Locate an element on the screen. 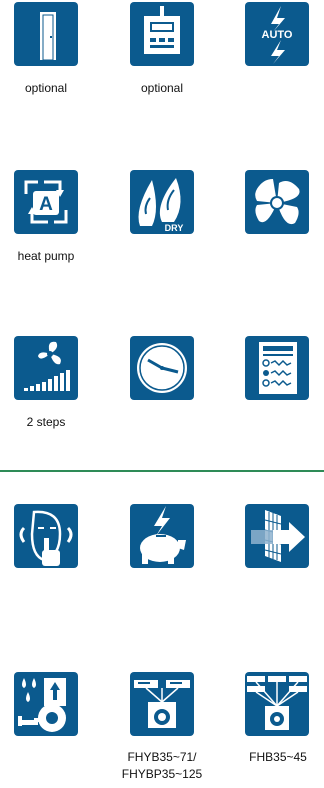 Image resolution: width=324 pixels, height=788 pixels. caption-optional-2: optional is located at coordinates (162, 88).